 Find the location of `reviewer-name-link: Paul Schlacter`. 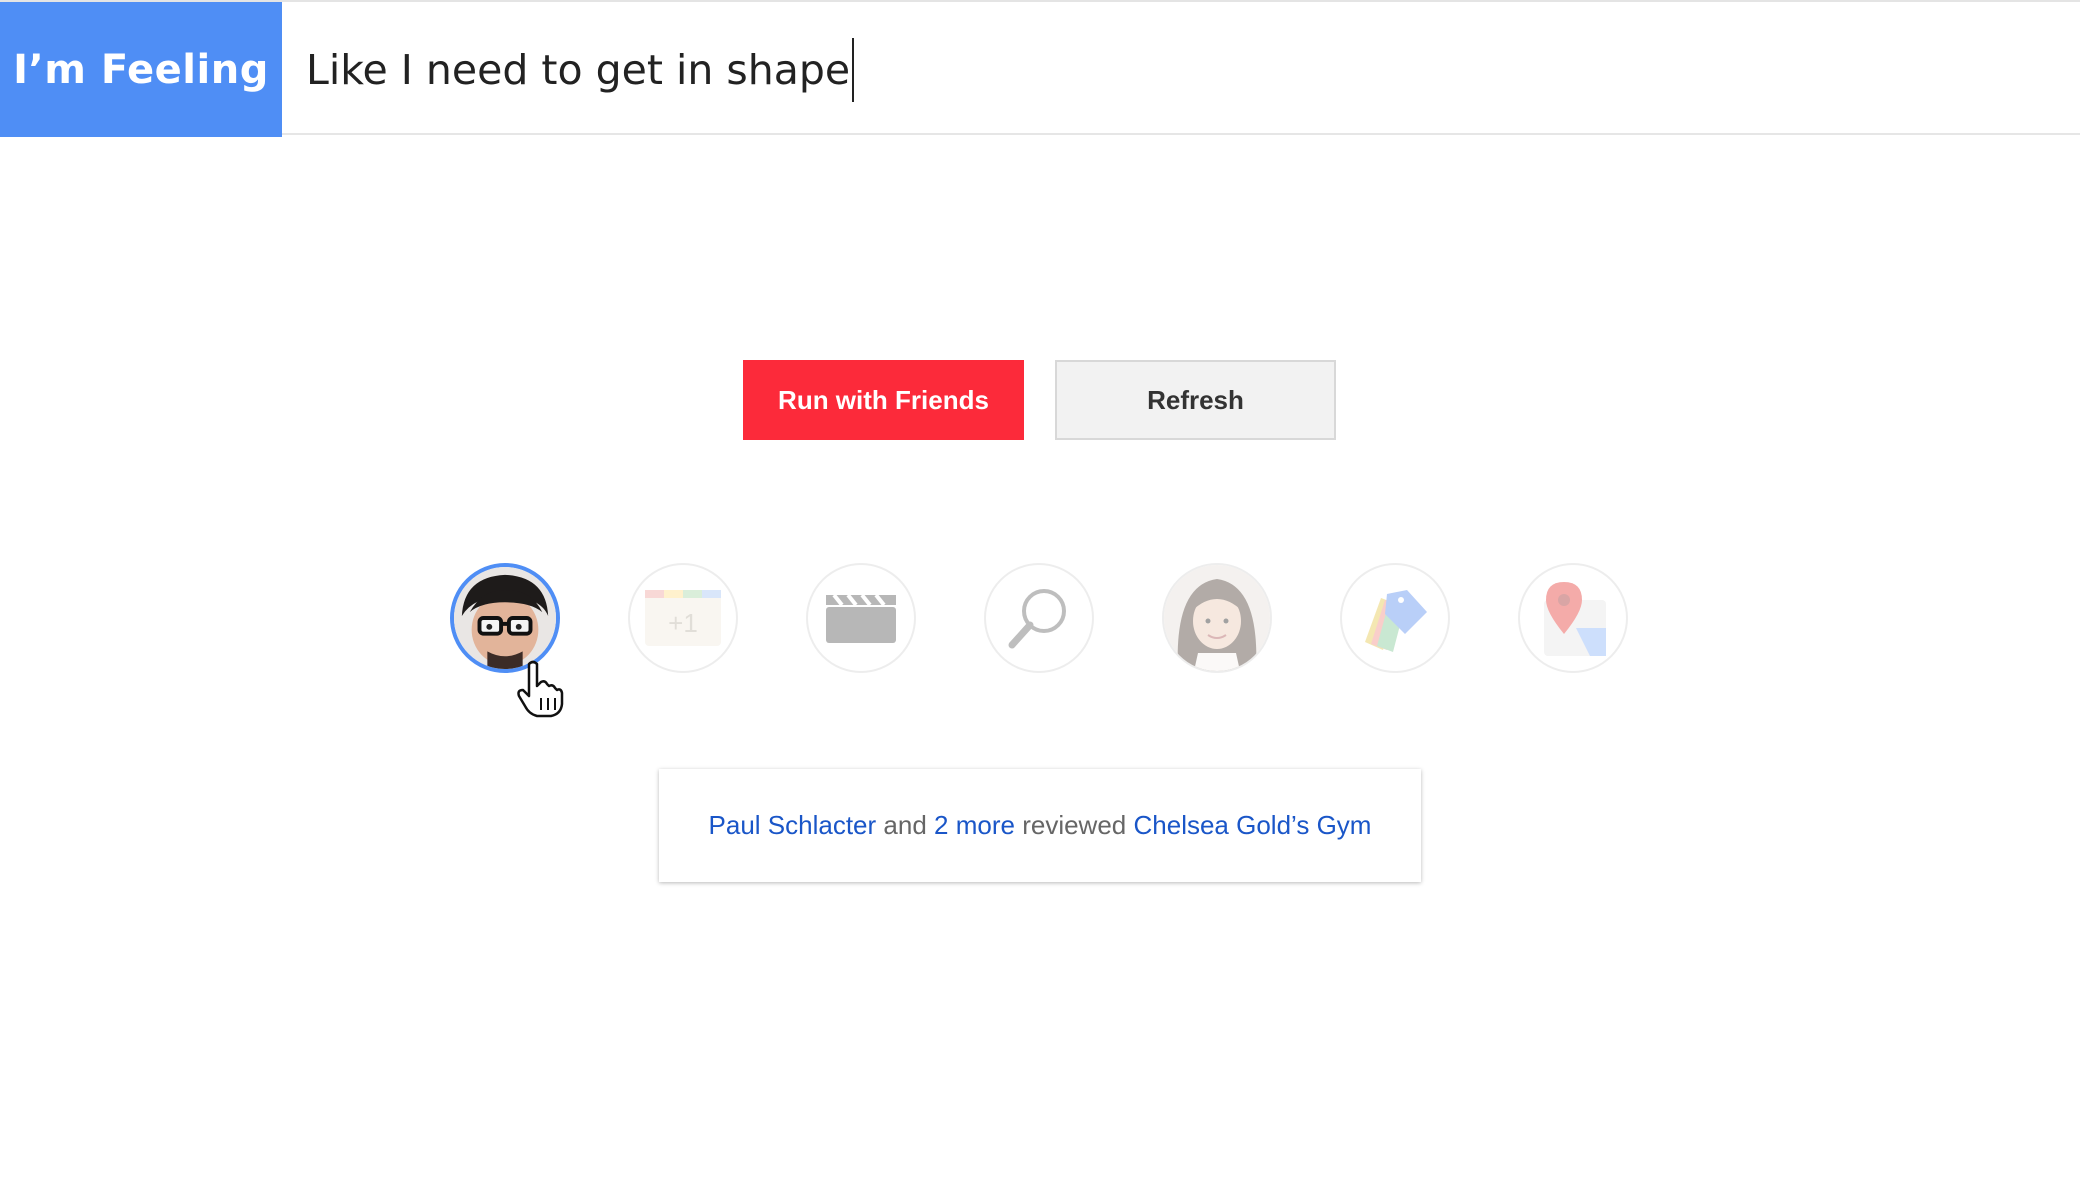

reviewer-name-link: Paul Schlacter is located at coordinates (793, 825).